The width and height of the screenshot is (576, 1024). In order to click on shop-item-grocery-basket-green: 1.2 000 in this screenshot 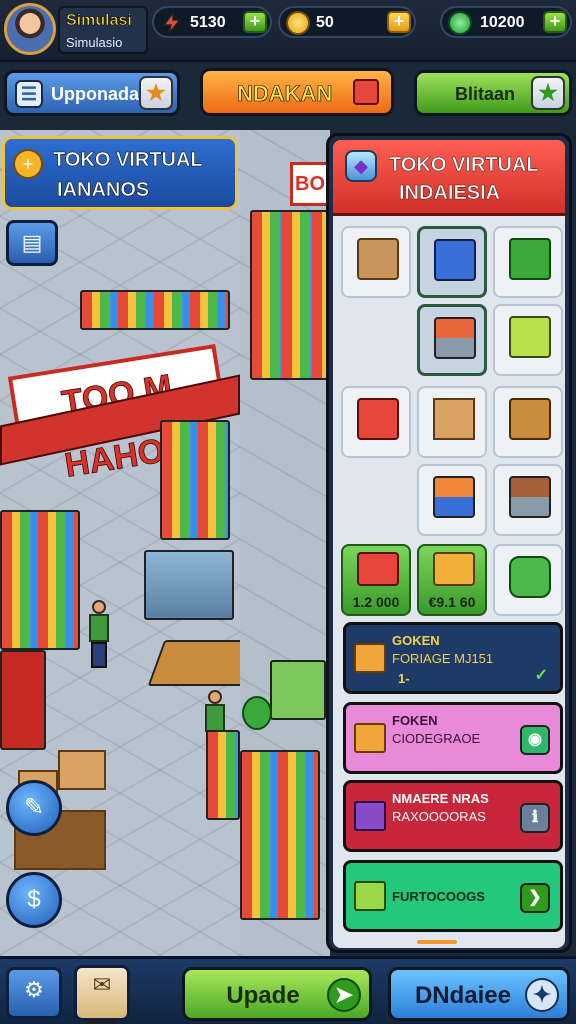, I will do `click(376, 580)`.